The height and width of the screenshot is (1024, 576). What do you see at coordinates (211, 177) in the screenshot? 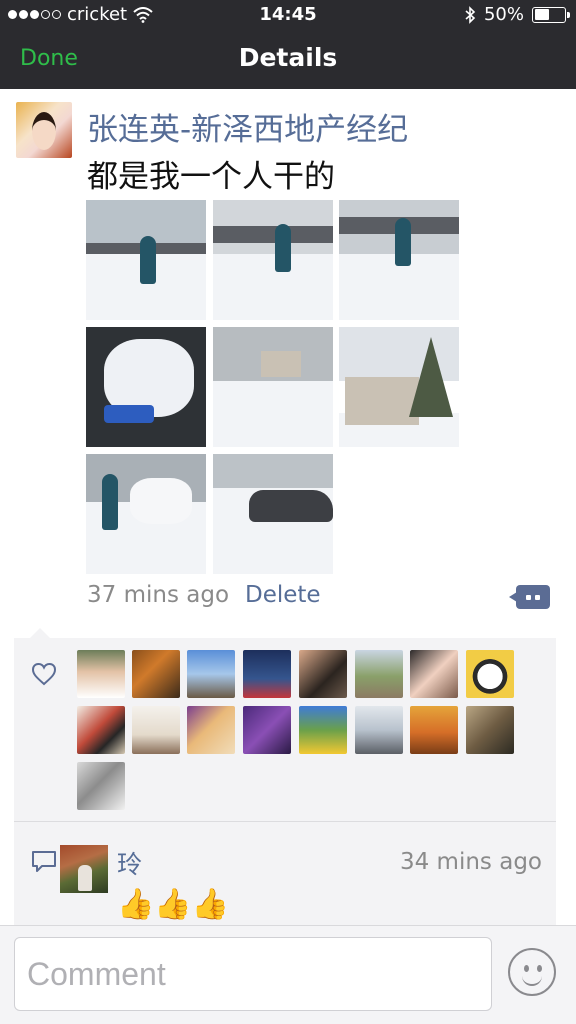
I see `post-text: 都是我一个人干的` at bounding box center [211, 177].